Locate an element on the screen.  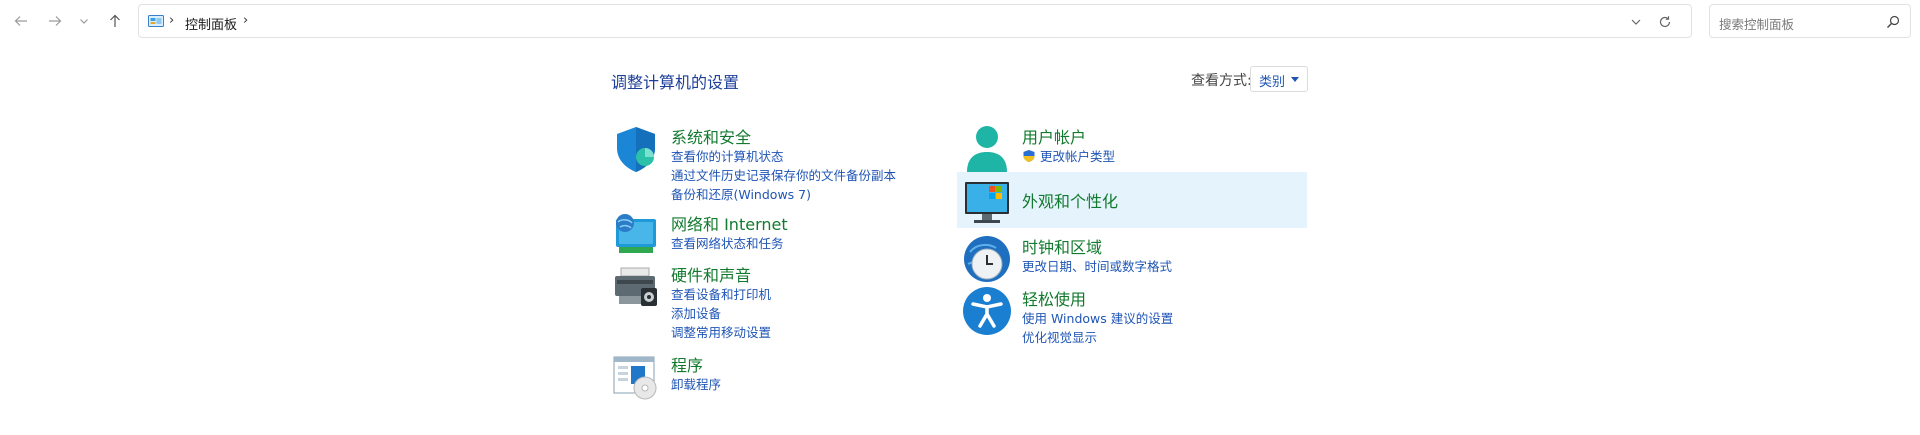
programs-disc-icon is located at coordinates (636, 377).